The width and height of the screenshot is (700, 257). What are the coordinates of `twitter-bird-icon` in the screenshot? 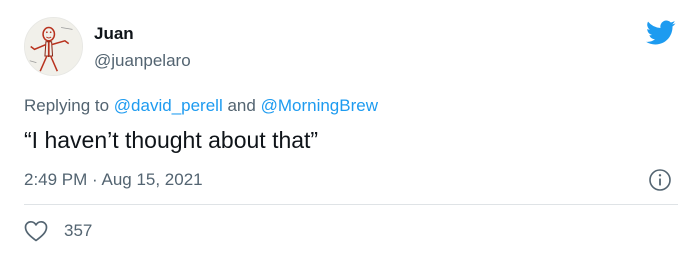 It's located at (661, 33).